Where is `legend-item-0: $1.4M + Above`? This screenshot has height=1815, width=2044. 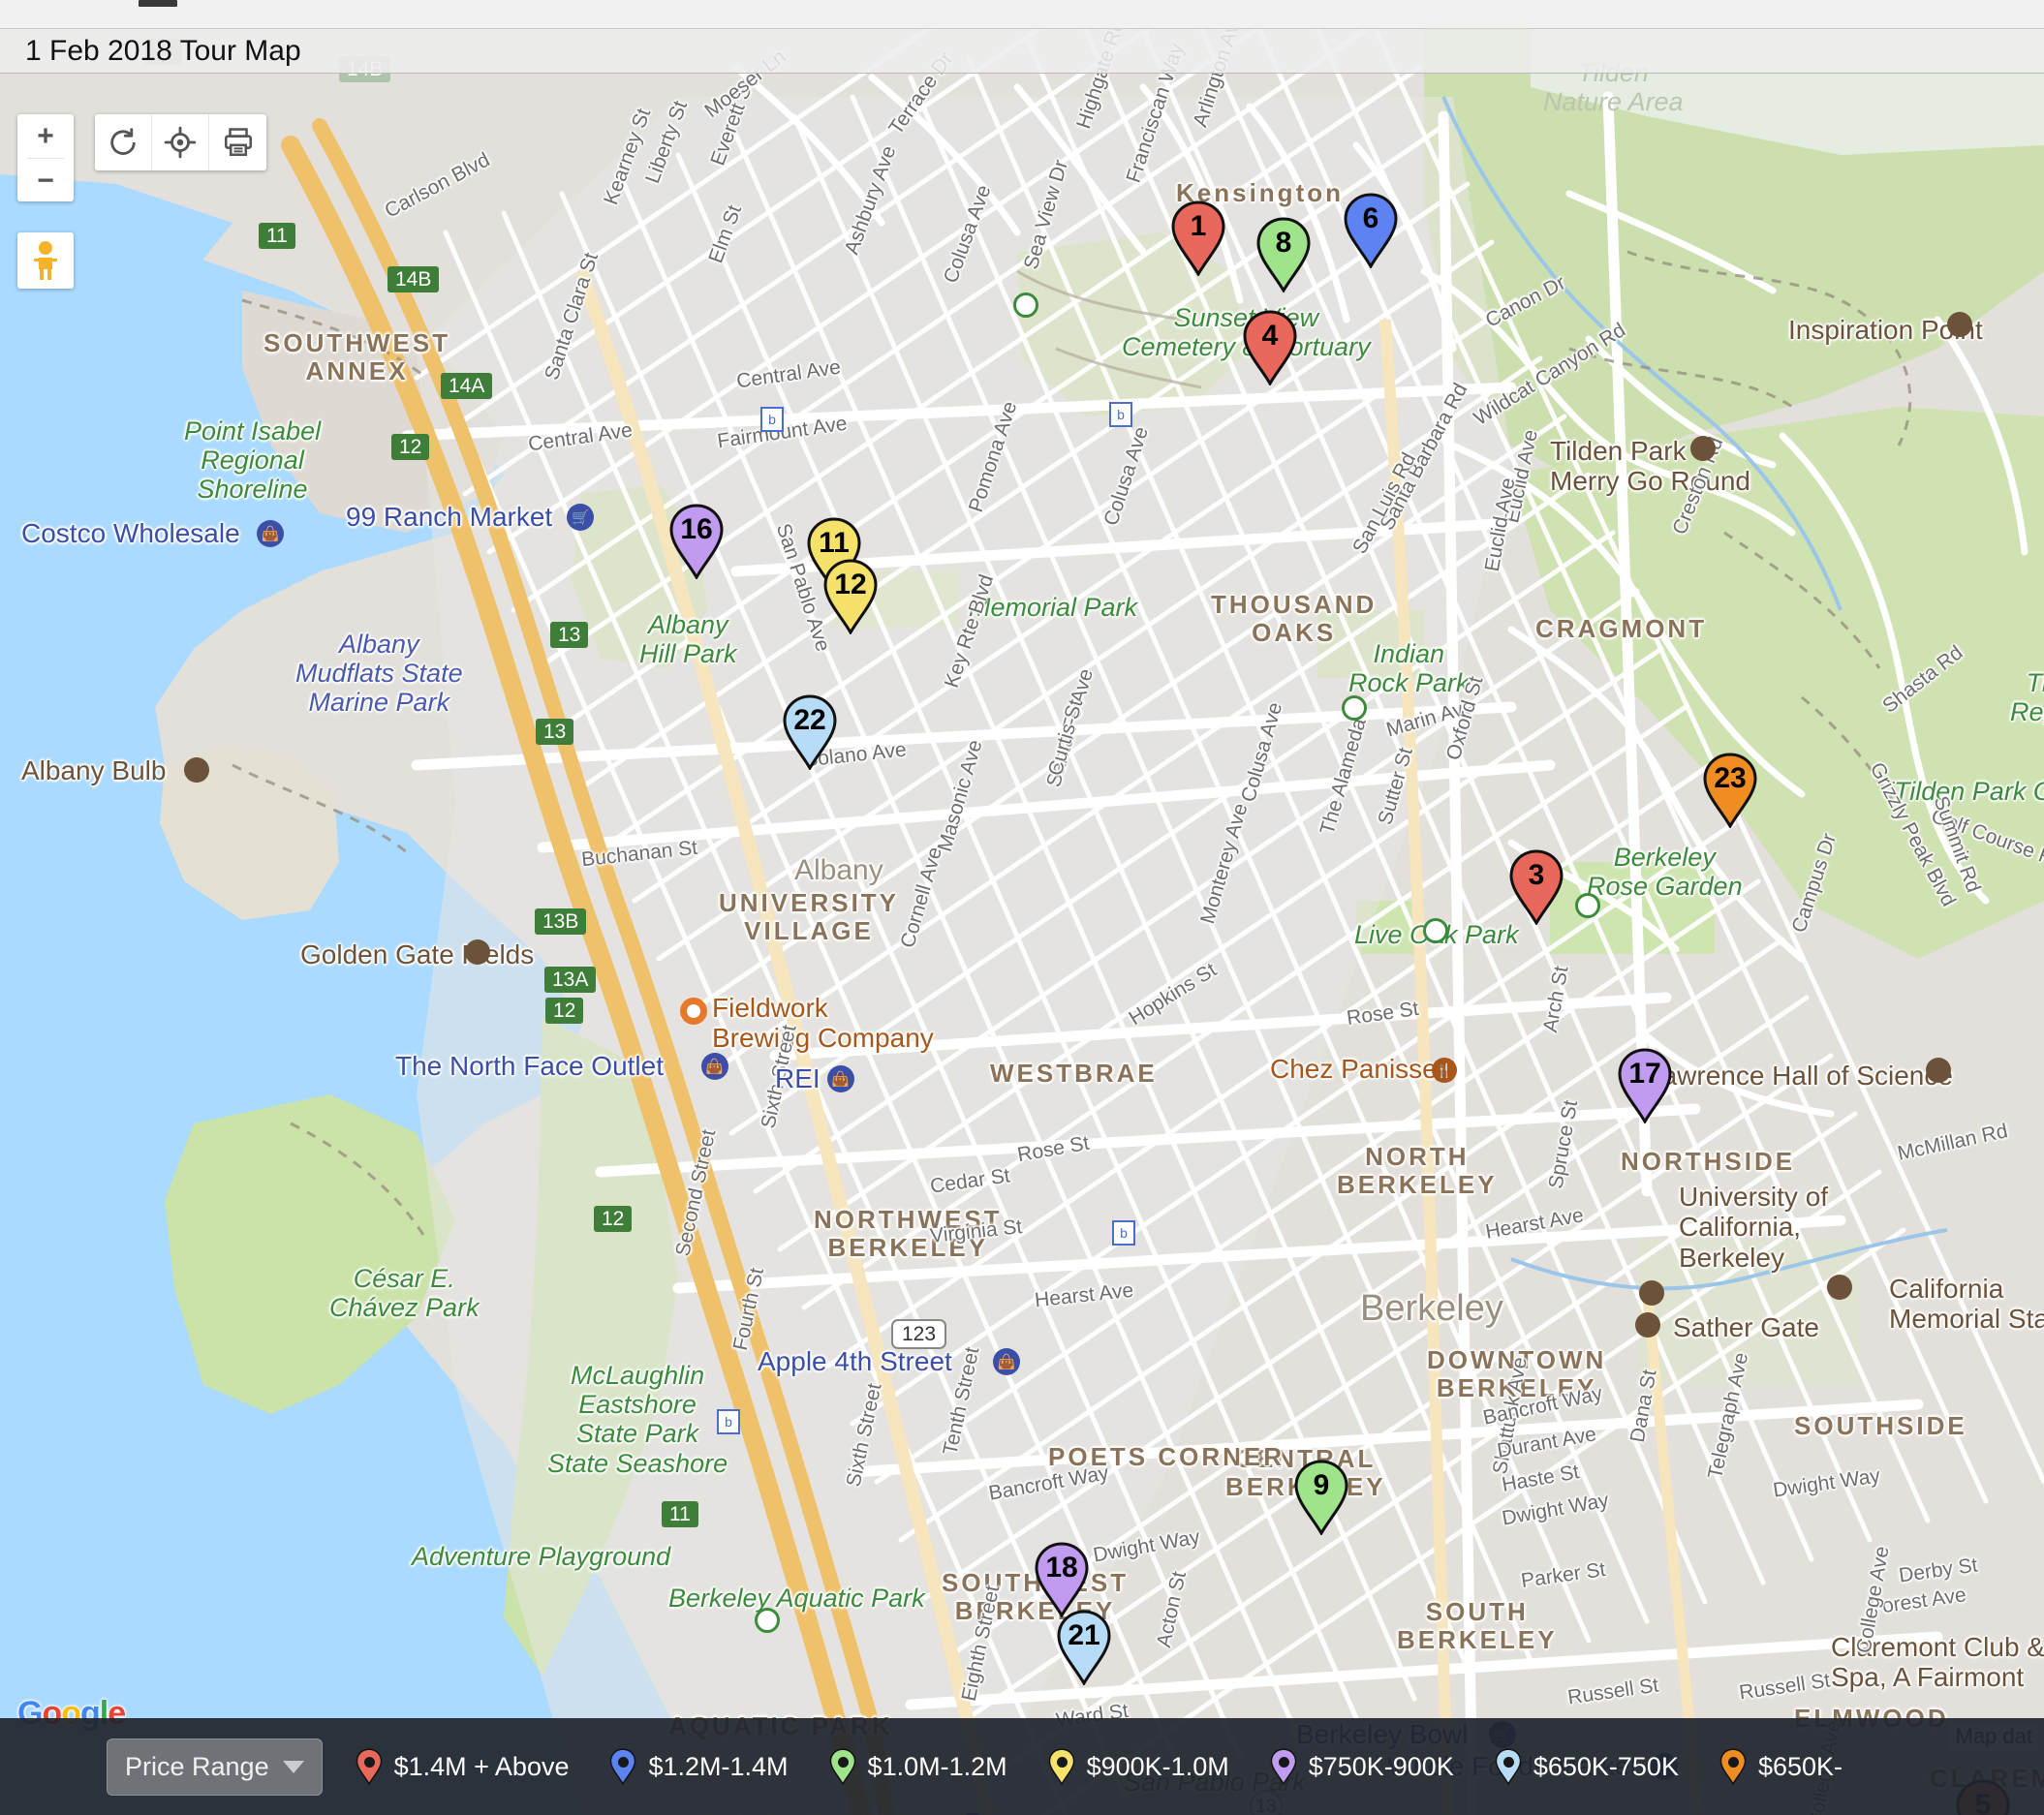
legend-item-0: $1.4M + Above is located at coordinates (463, 1766).